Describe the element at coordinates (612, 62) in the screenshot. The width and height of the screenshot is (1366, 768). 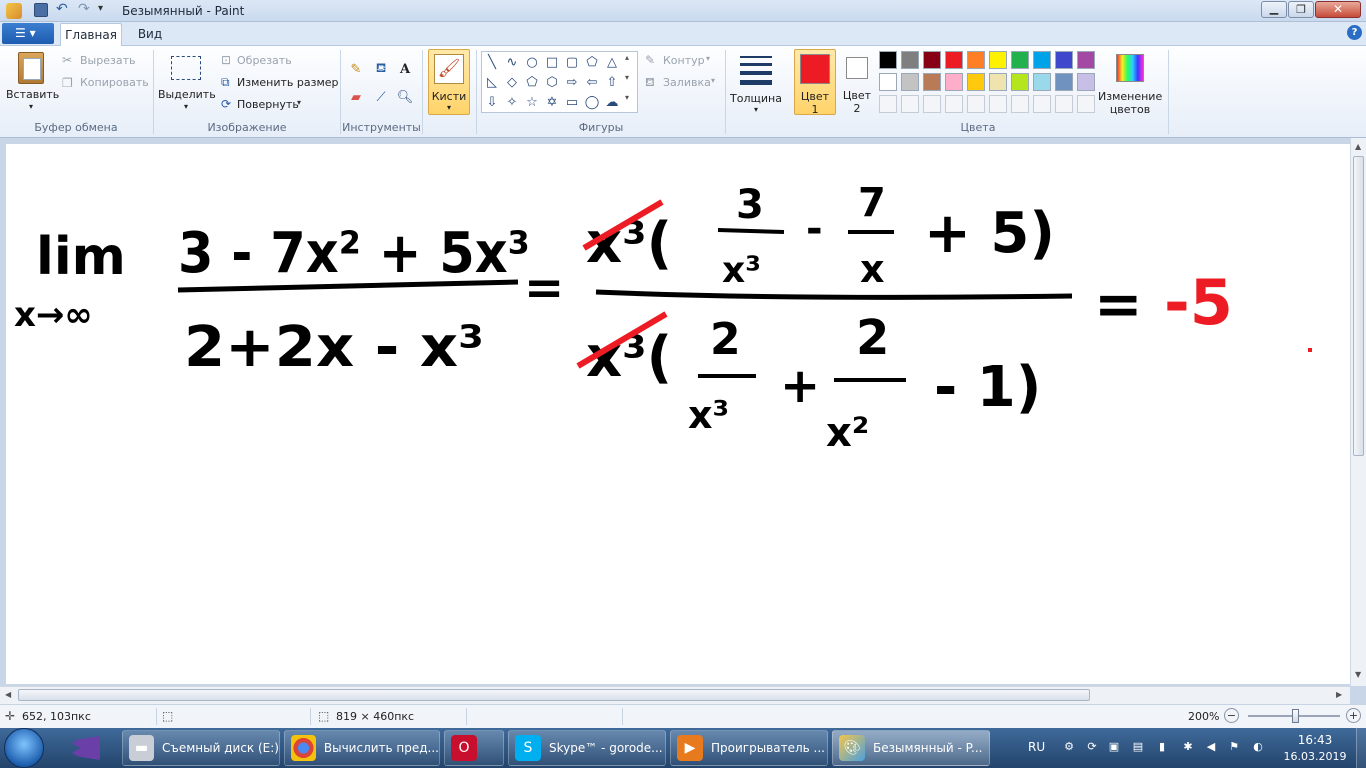
I see `triangle-shape-icon: △` at that location.